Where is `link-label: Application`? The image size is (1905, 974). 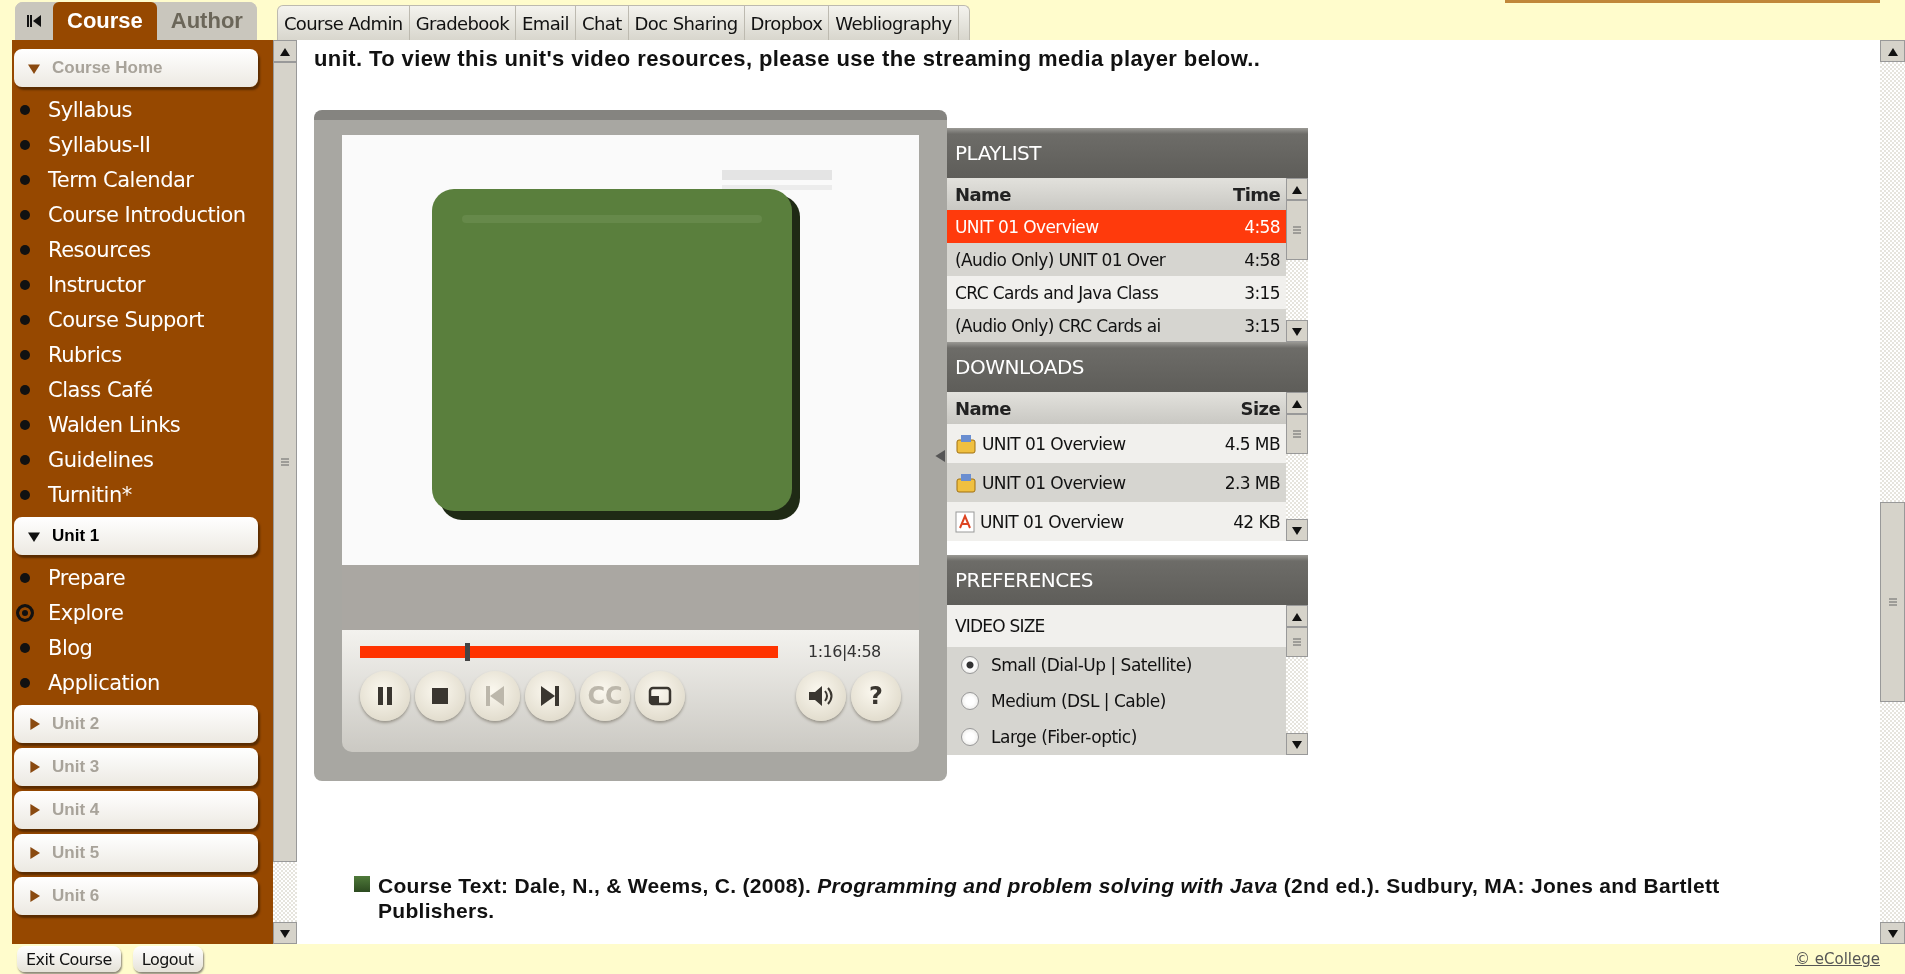
link-label: Application is located at coordinates (104, 682).